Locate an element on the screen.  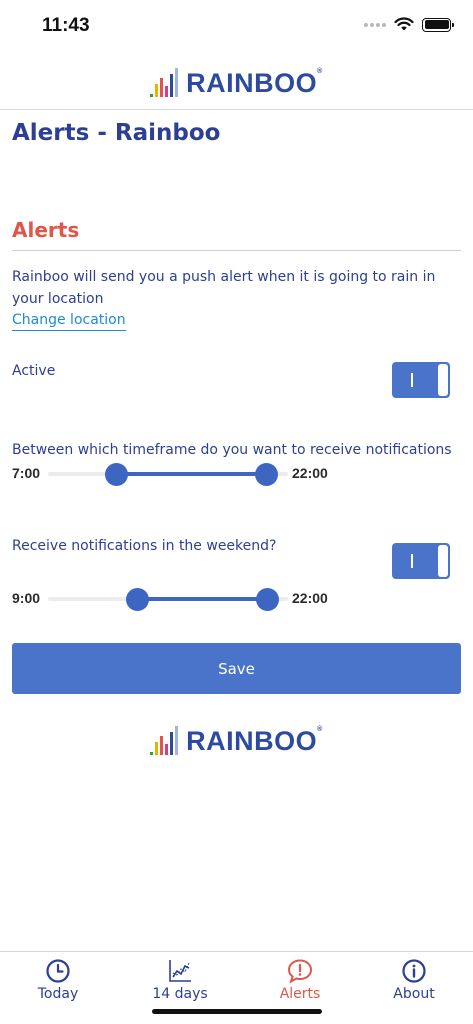
battery-icon is located at coordinates (438, 24).